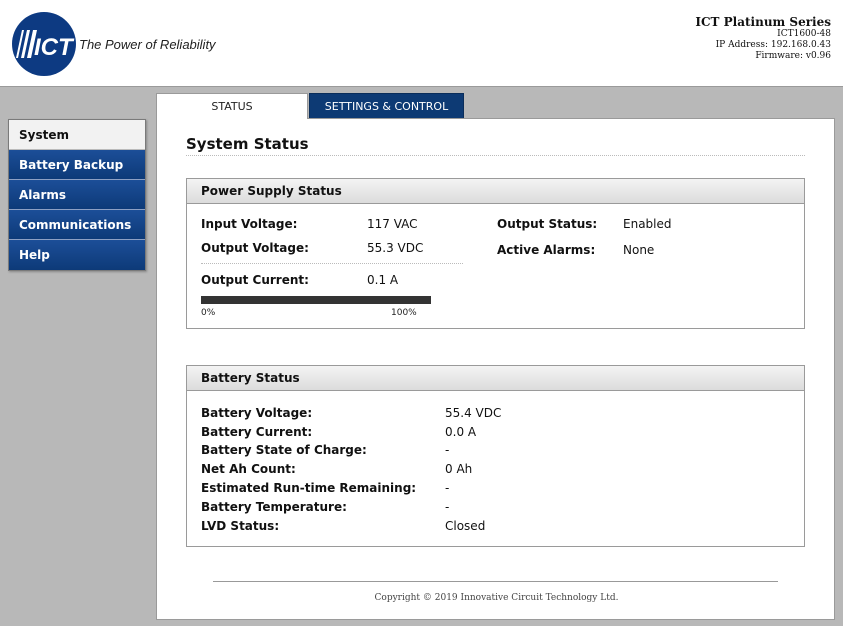  What do you see at coordinates (274, 507) in the screenshot?
I see `battery-temperature-label: Battery Temperature:` at bounding box center [274, 507].